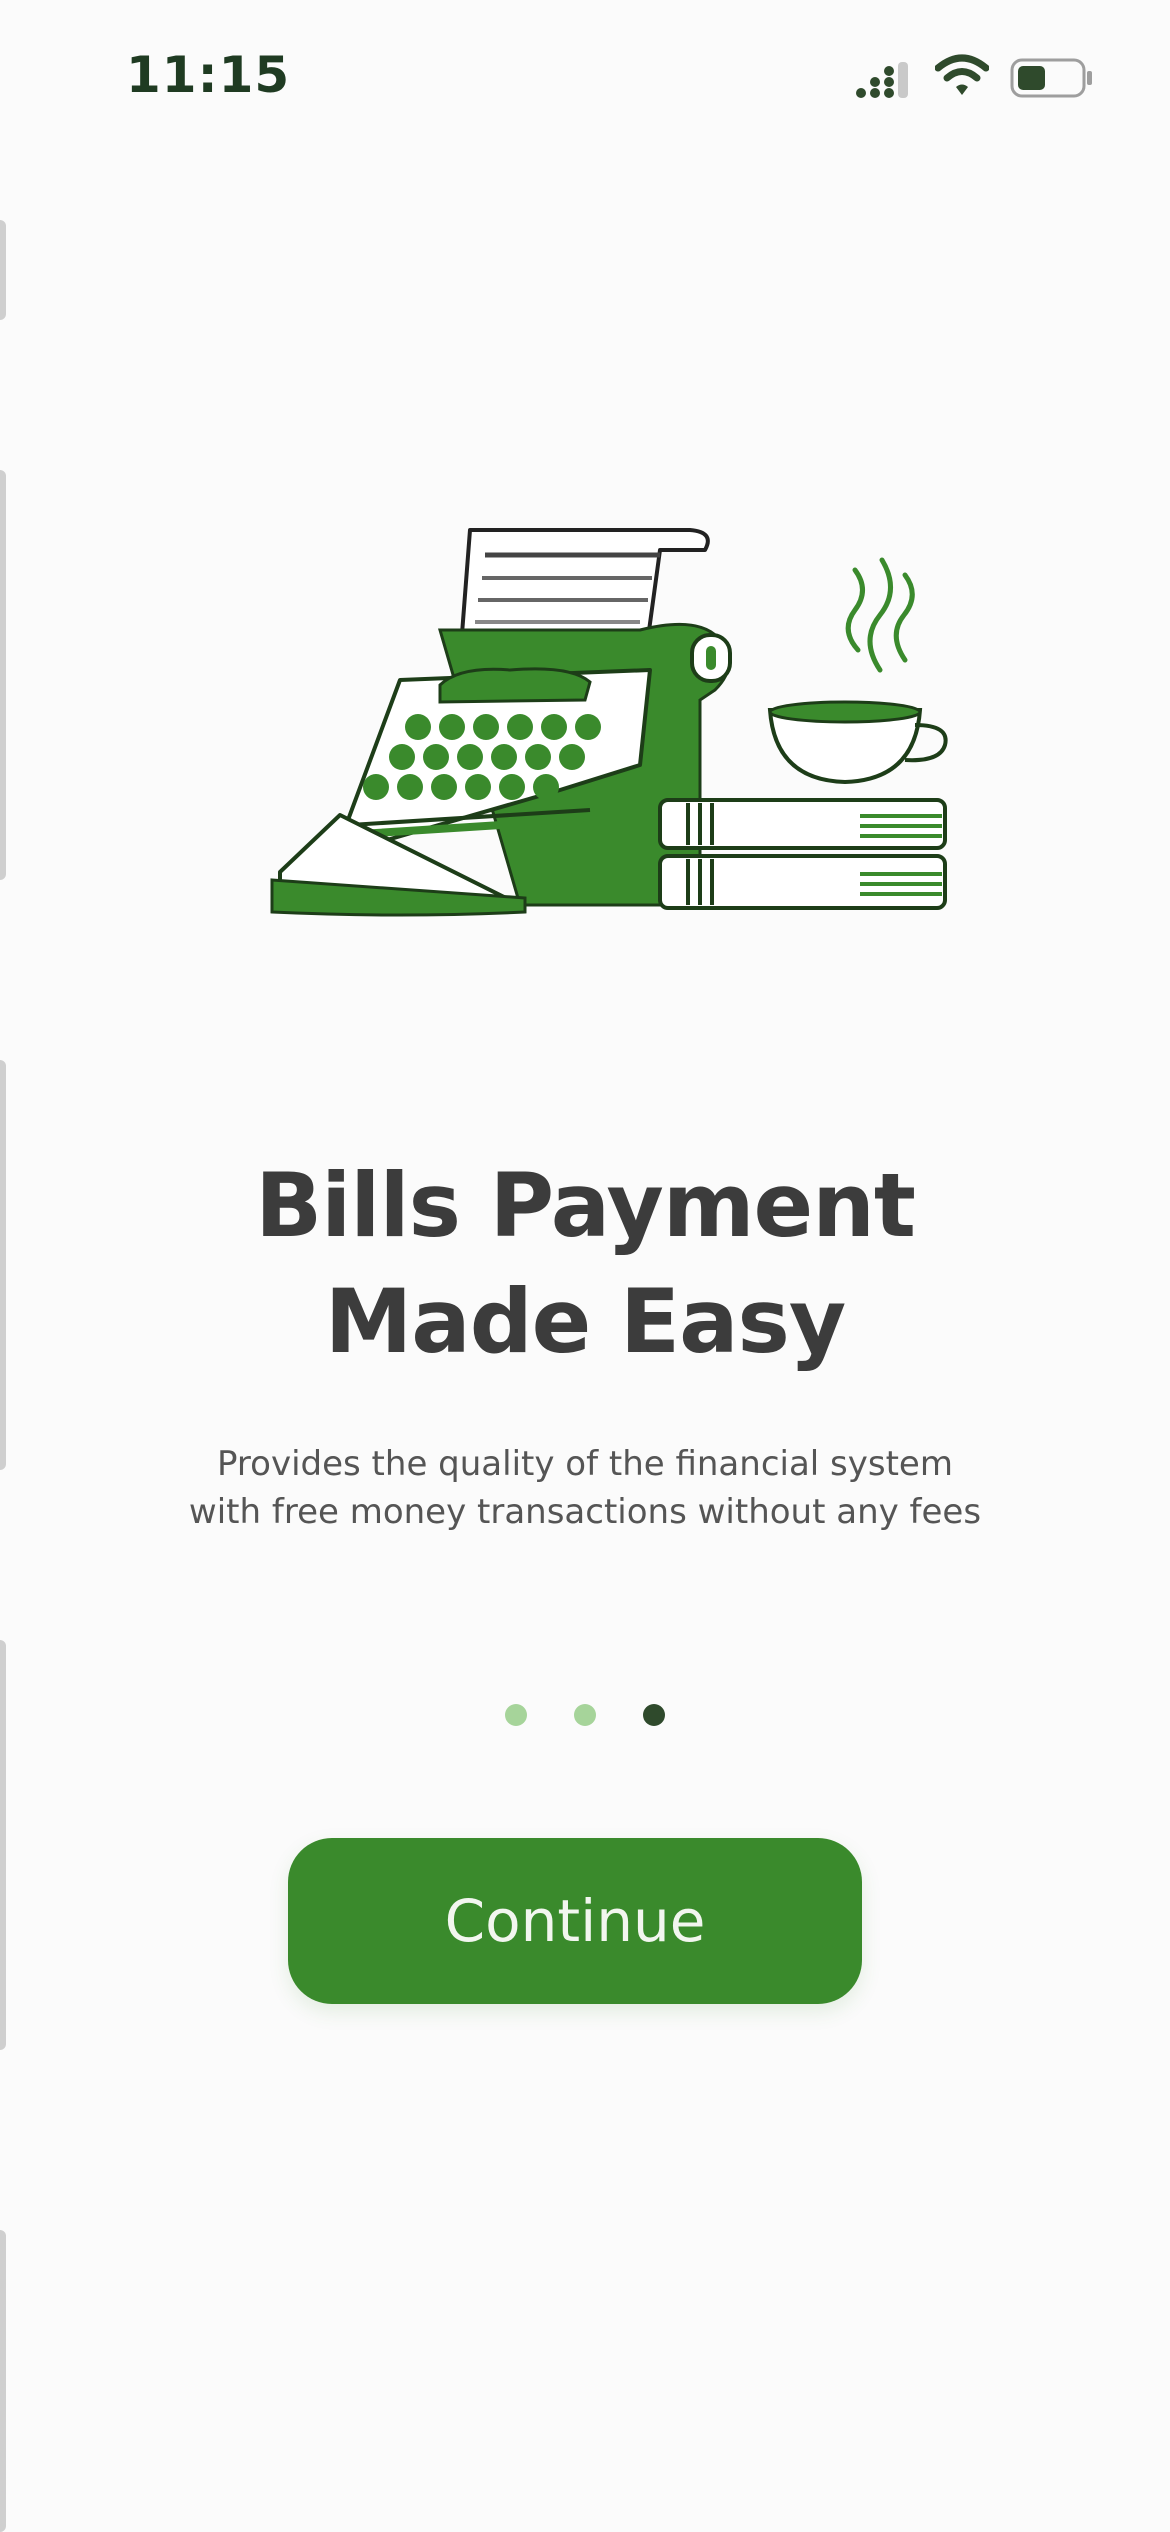 The width and height of the screenshot is (1170, 2532). Describe the element at coordinates (882, 80) in the screenshot. I see `cellular-signal-icon` at that location.